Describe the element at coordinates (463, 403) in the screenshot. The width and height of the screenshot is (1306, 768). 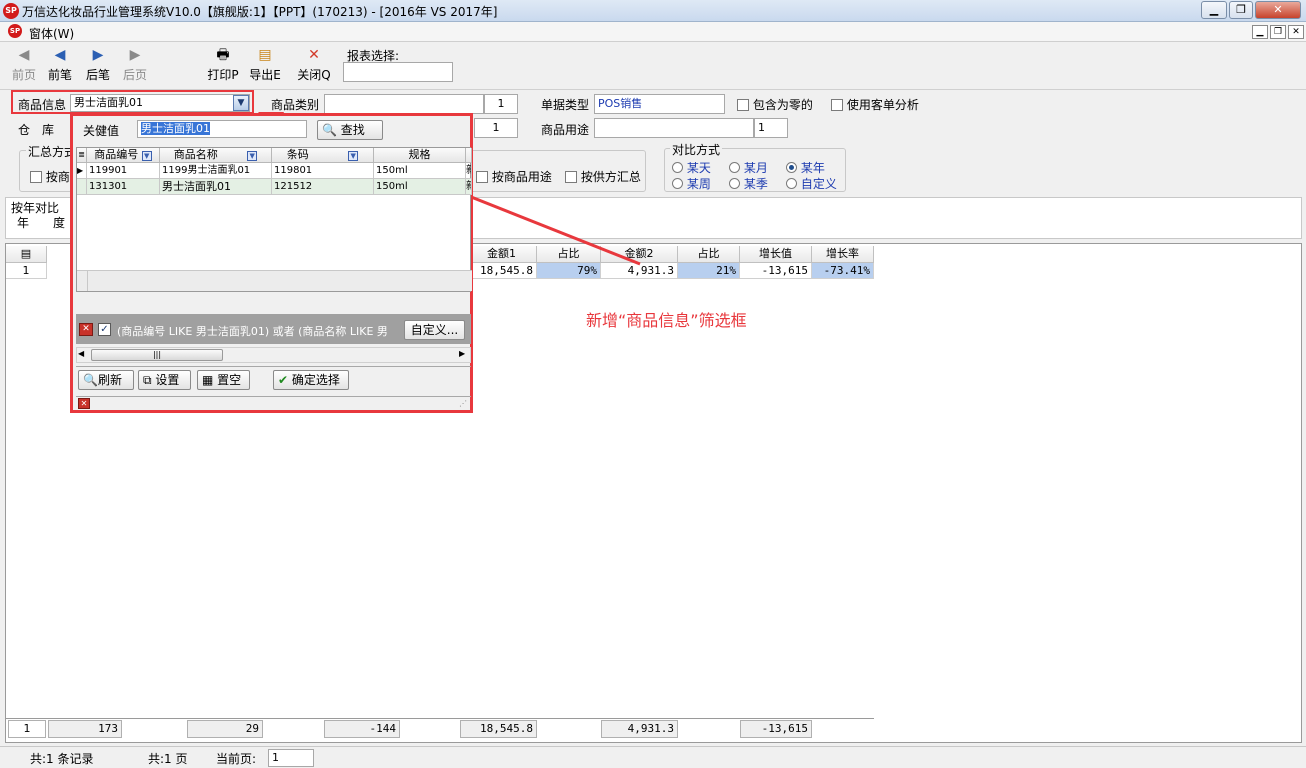
I see `resize-grip-icon: ⋰` at that location.